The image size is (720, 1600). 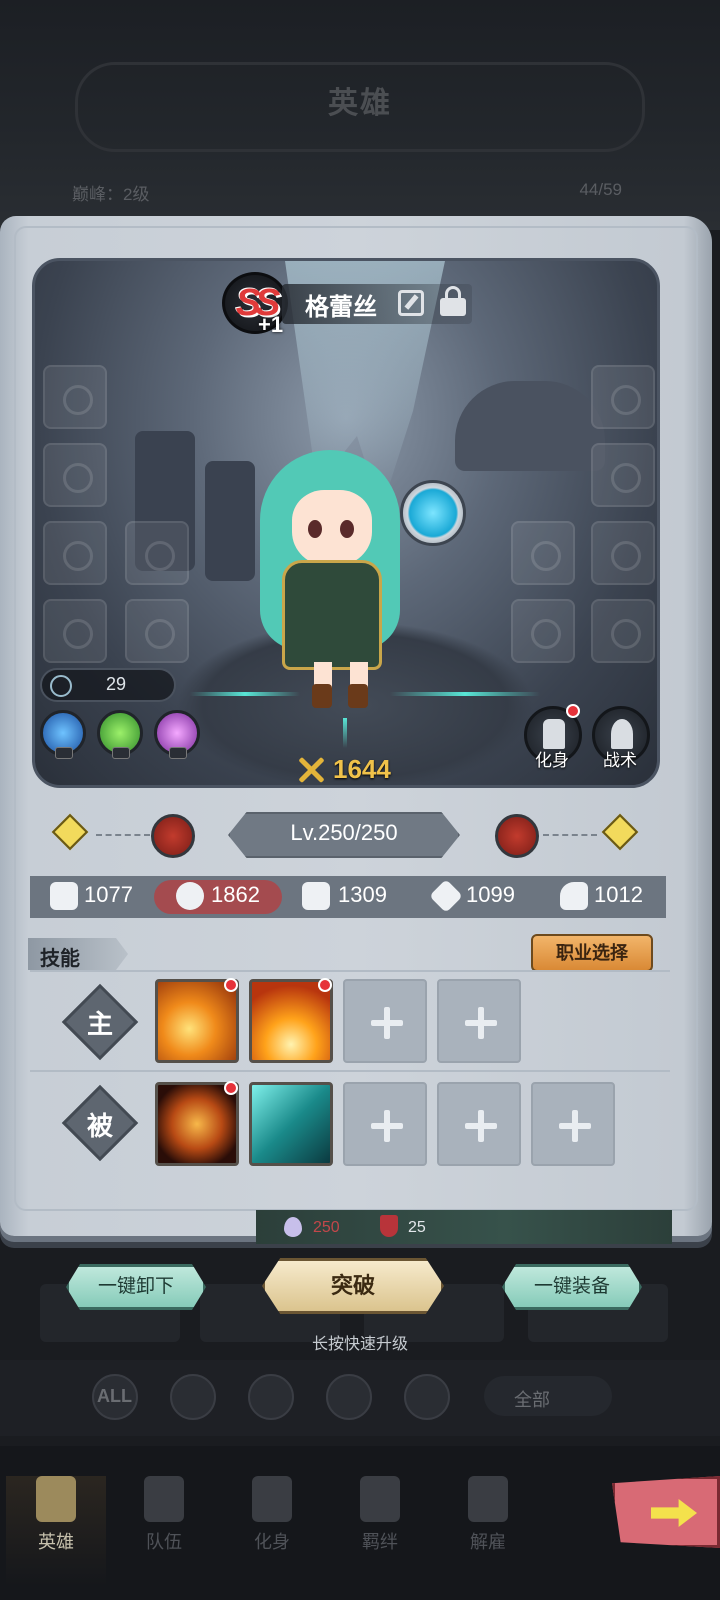 I want to click on rank-plus: +1, so click(x=271, y=324).